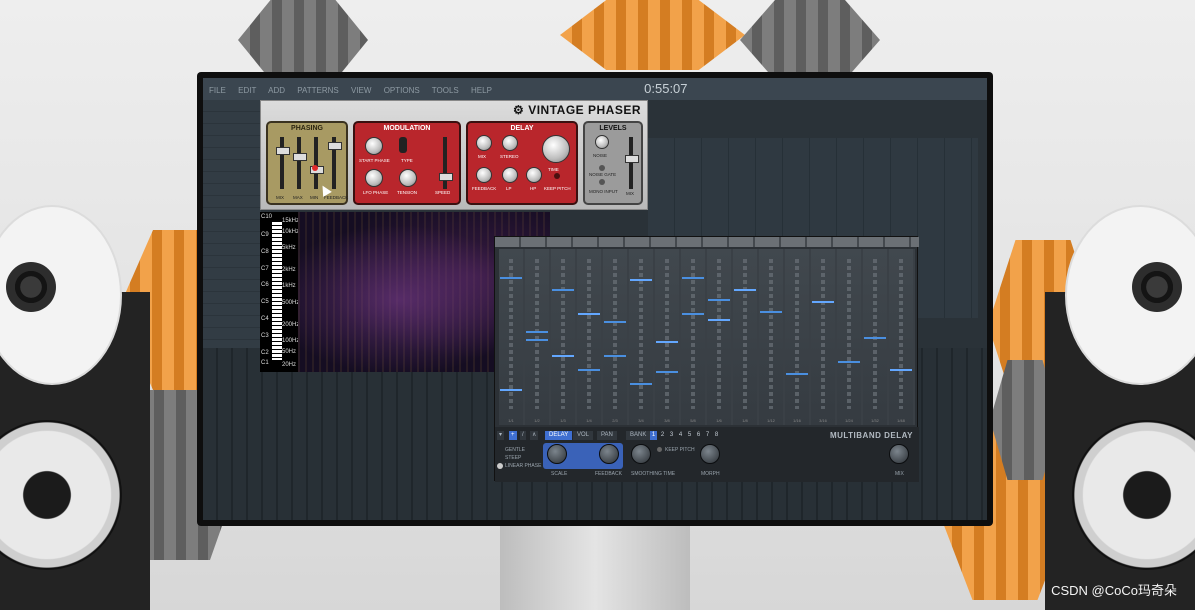  I want to click on max-slider, so click(300, 163).